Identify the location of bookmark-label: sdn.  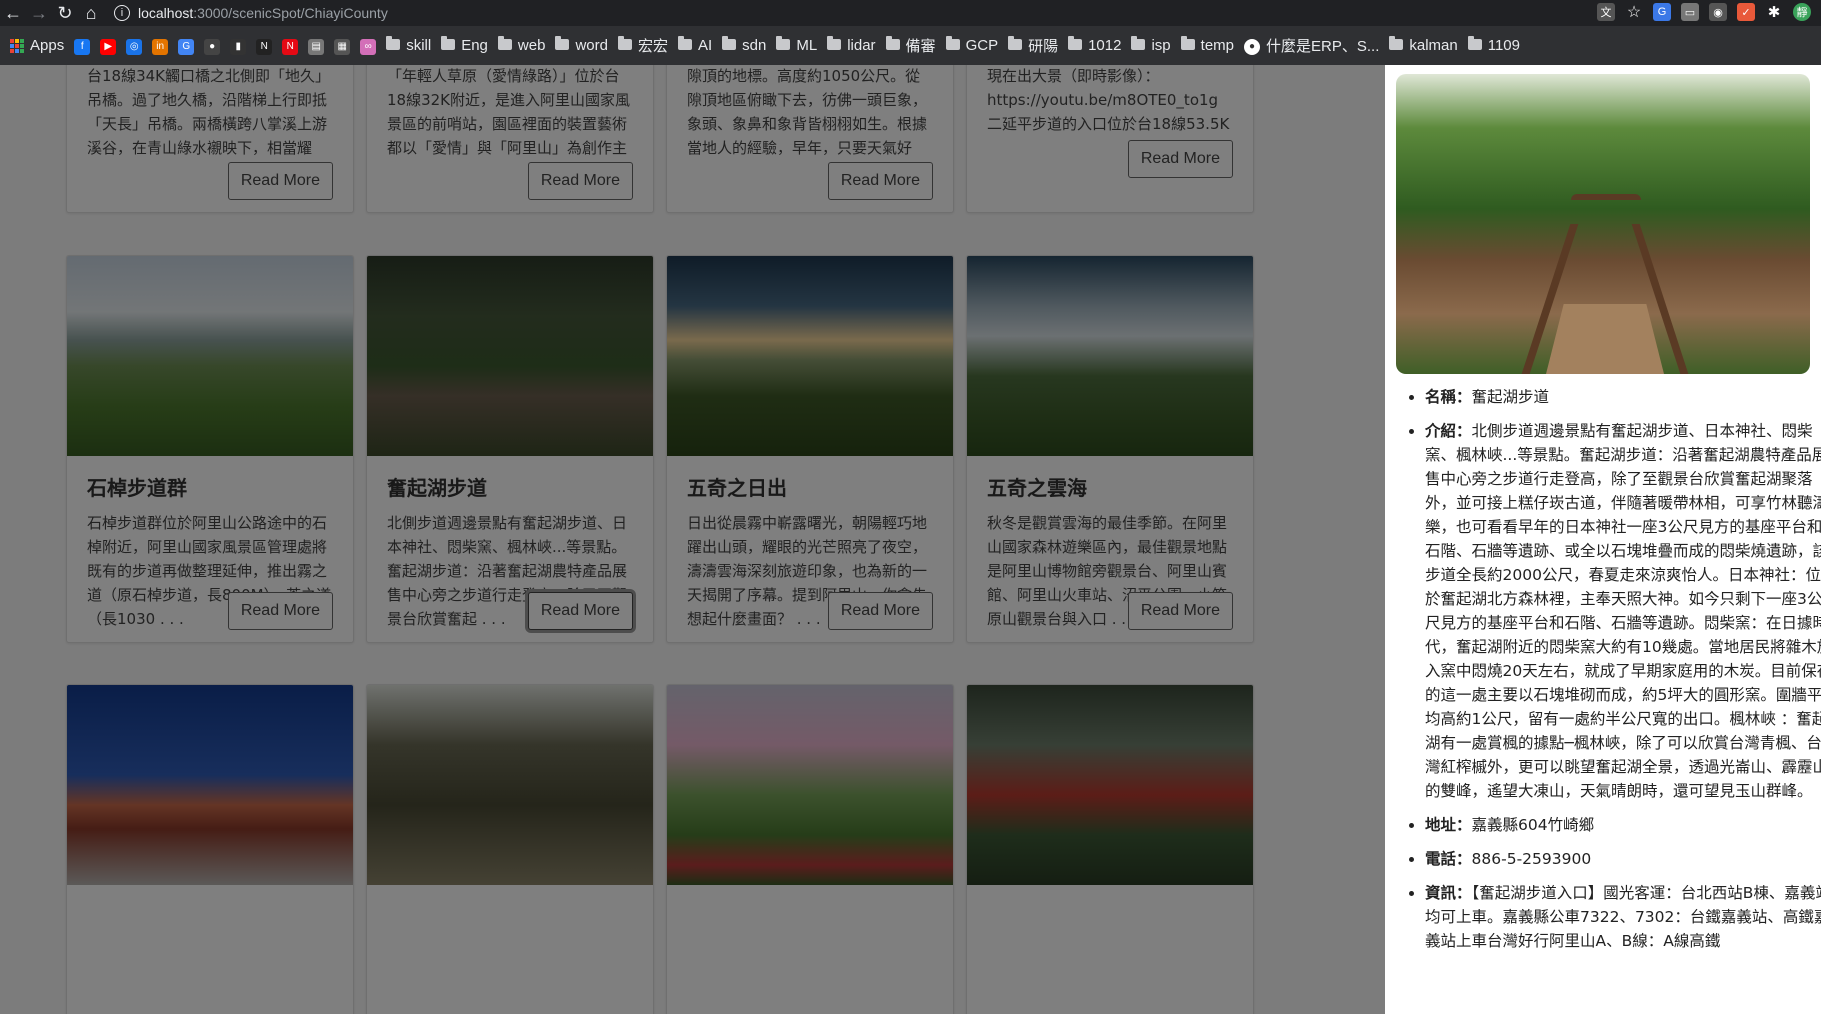
(754, 45).